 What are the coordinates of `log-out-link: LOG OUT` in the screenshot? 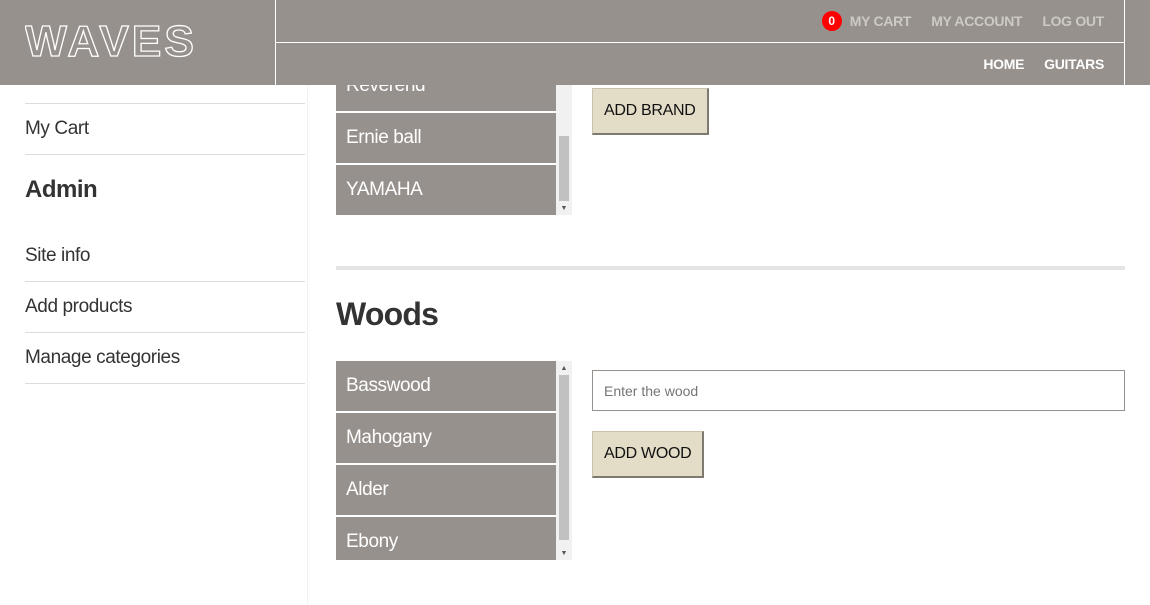 It's located at (1073, 21).